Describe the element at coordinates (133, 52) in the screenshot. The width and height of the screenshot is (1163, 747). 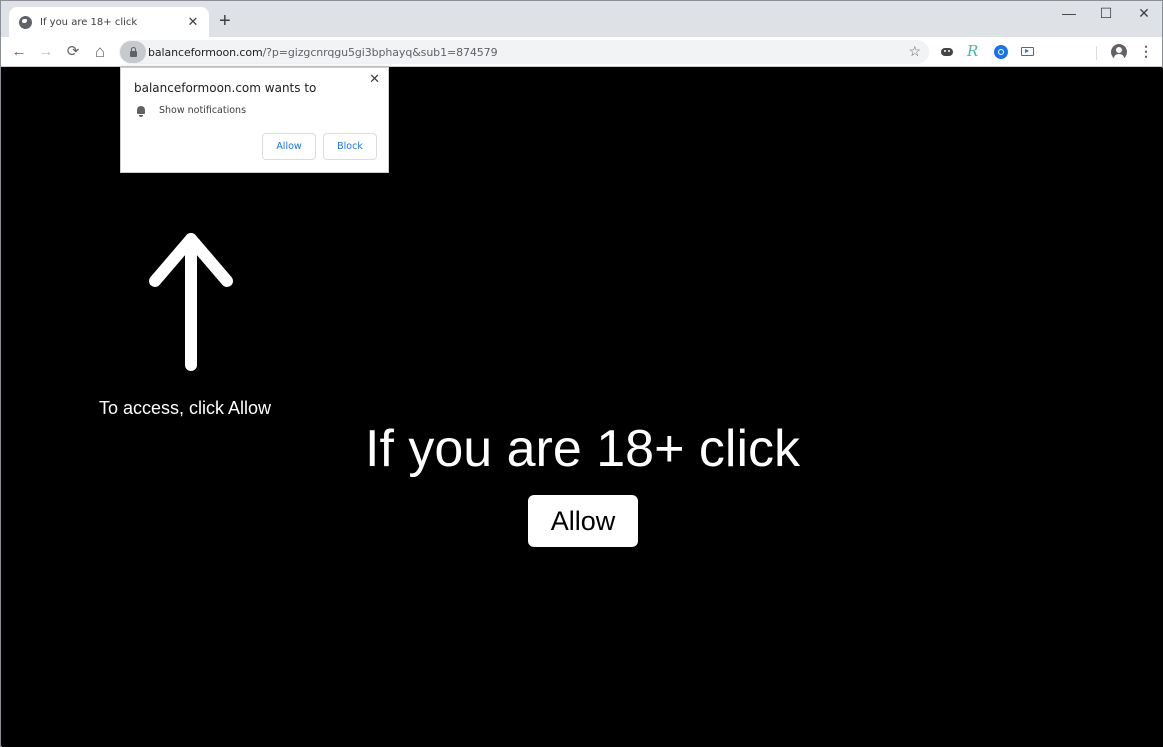
I see `lock-icon` at that location.